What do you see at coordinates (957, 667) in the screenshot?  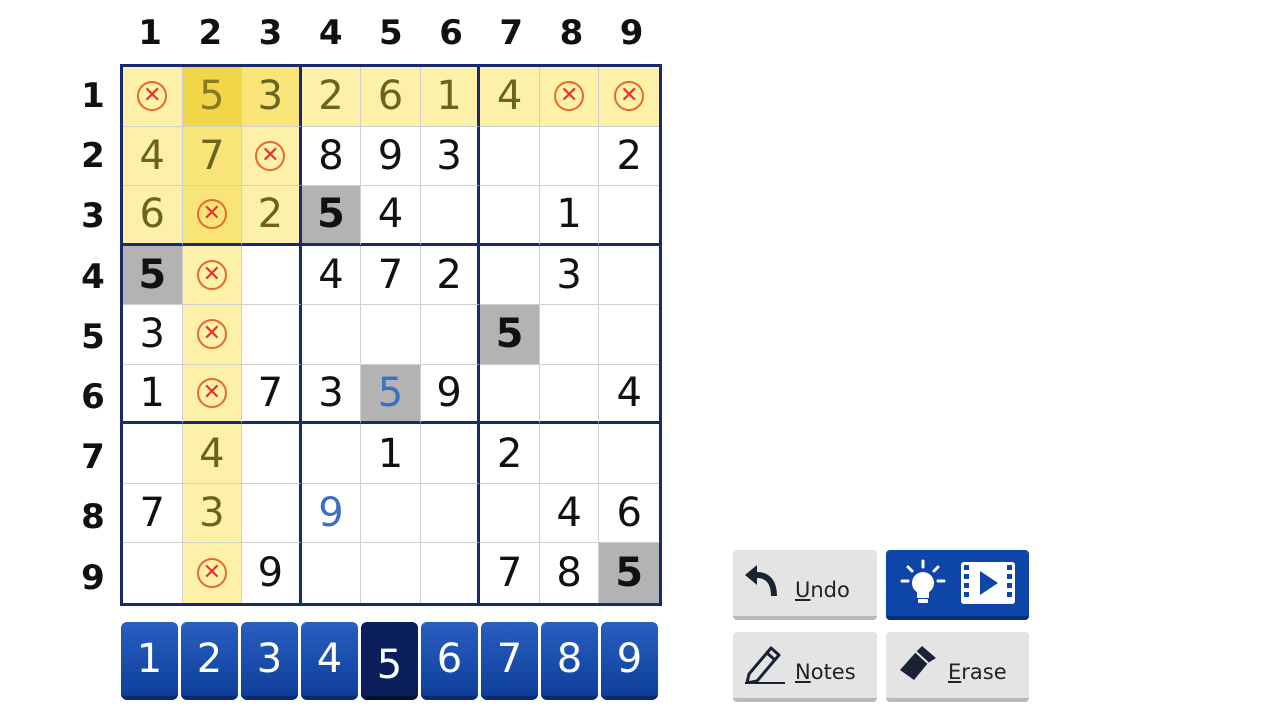 I see `erase-button: Erase` at bounding box center [957, 667].